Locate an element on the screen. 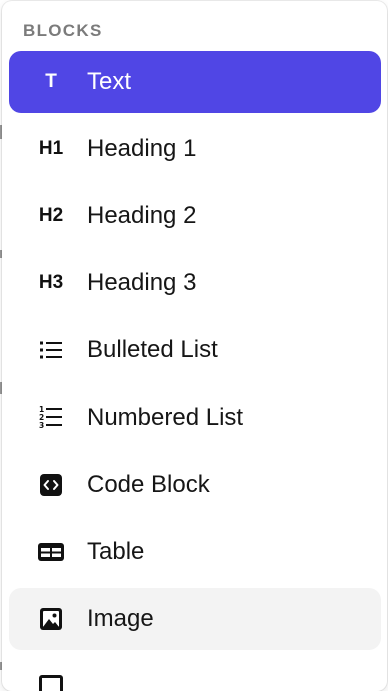  table-icon is located at coordinates (51, 552).